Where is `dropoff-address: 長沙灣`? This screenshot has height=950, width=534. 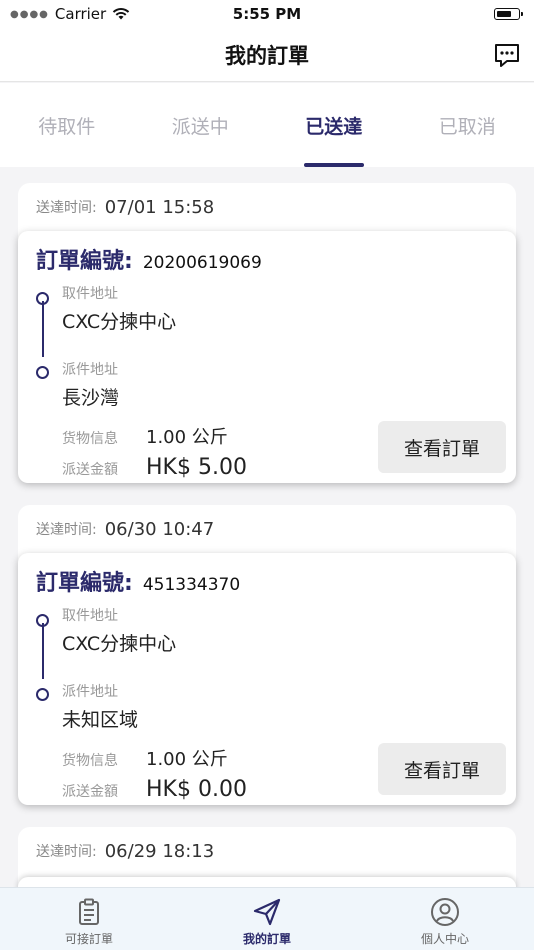
dropoff-address: 長沙灣 is located at coordinates (91, 398).